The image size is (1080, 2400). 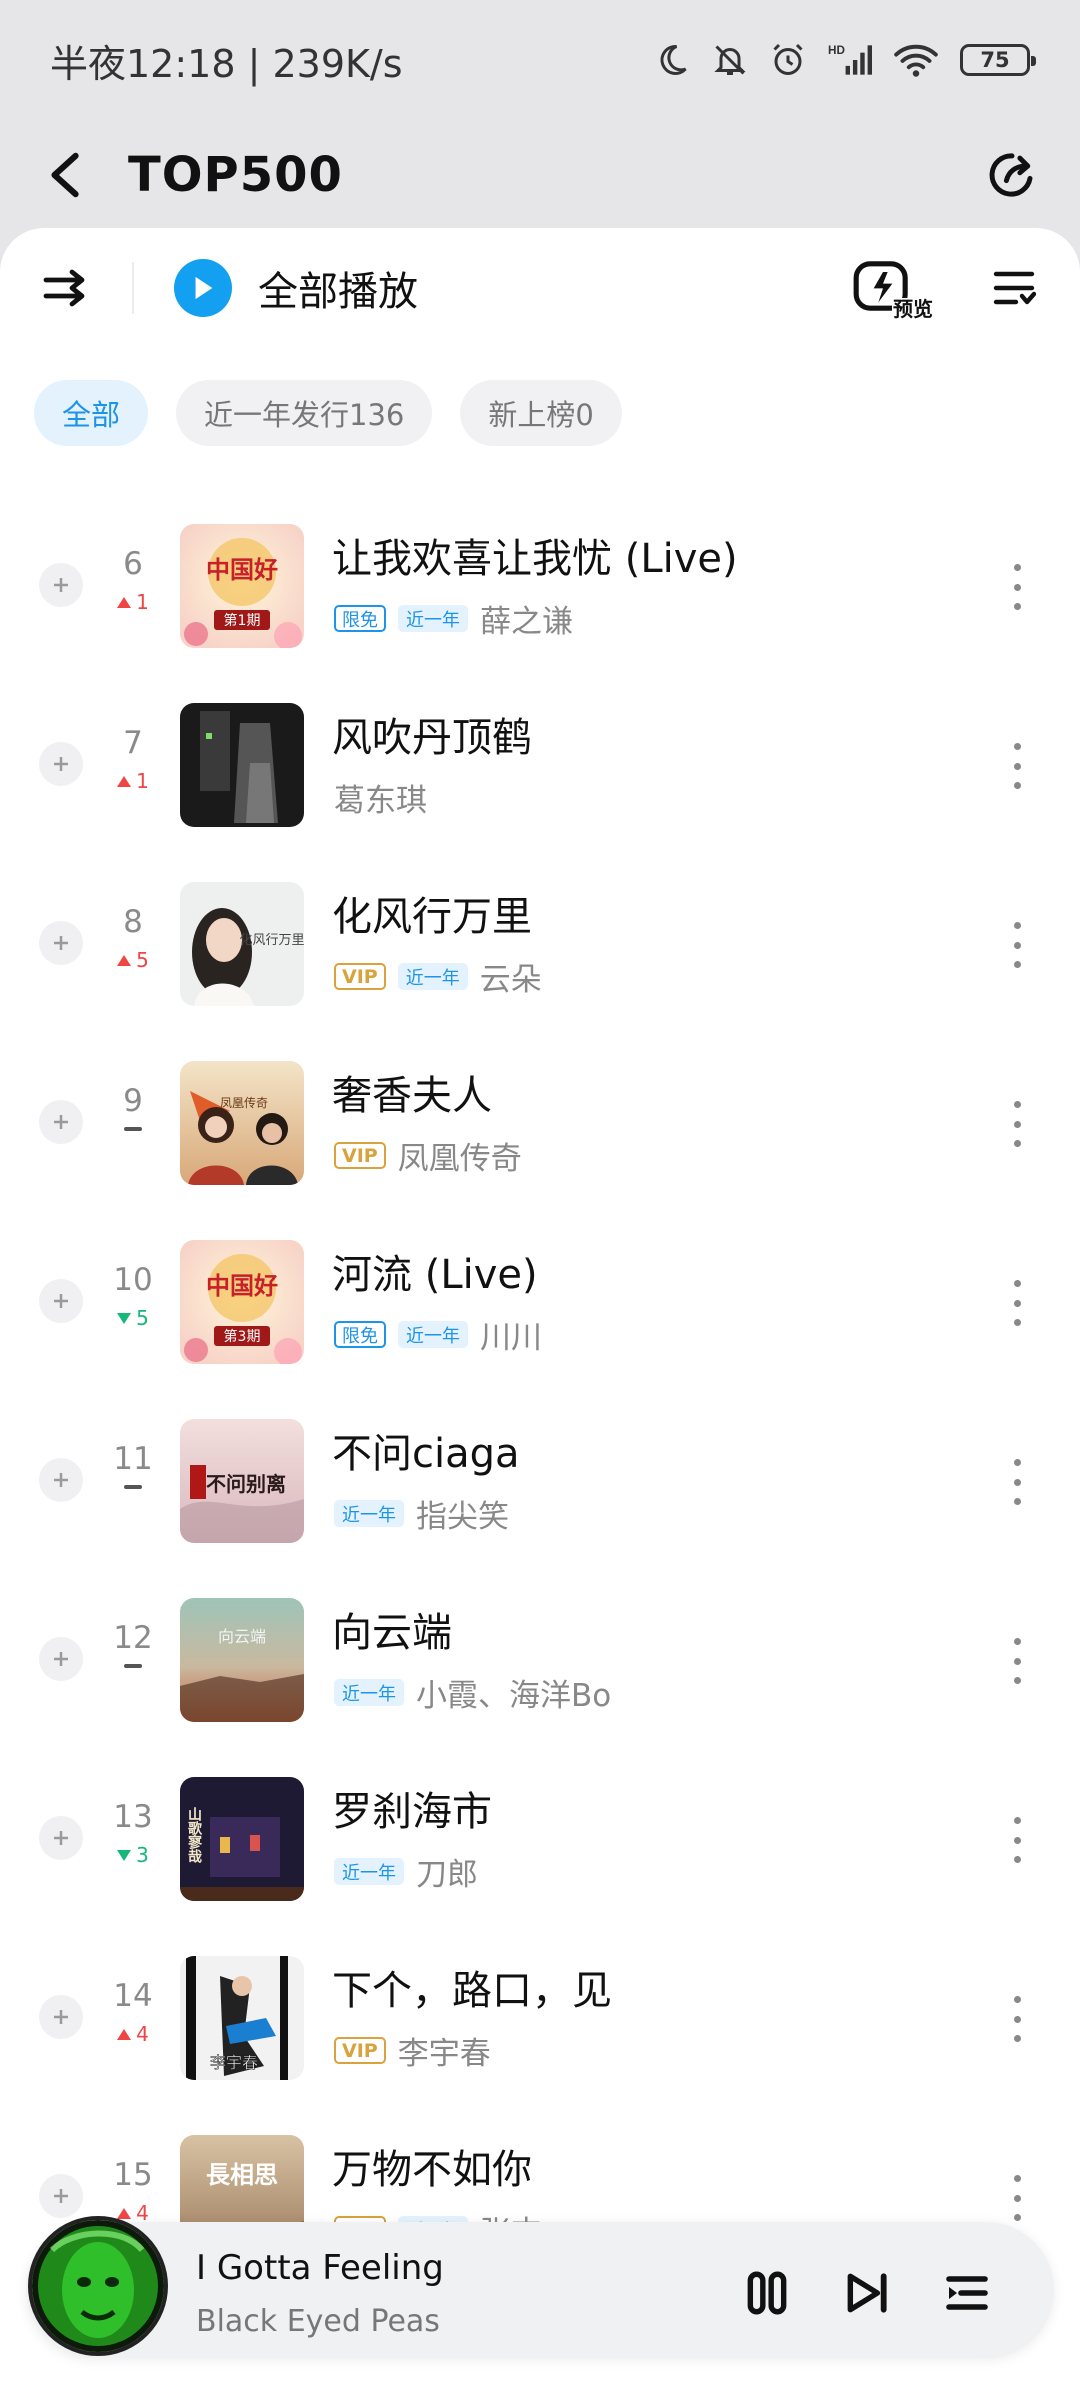 What do you see at coordinates (540, 2035) in the screenshot?
I see `song-row: 14 4 李宇春 下个，路口，见 VIP 李宇春` at bounding box center [540, 2035].